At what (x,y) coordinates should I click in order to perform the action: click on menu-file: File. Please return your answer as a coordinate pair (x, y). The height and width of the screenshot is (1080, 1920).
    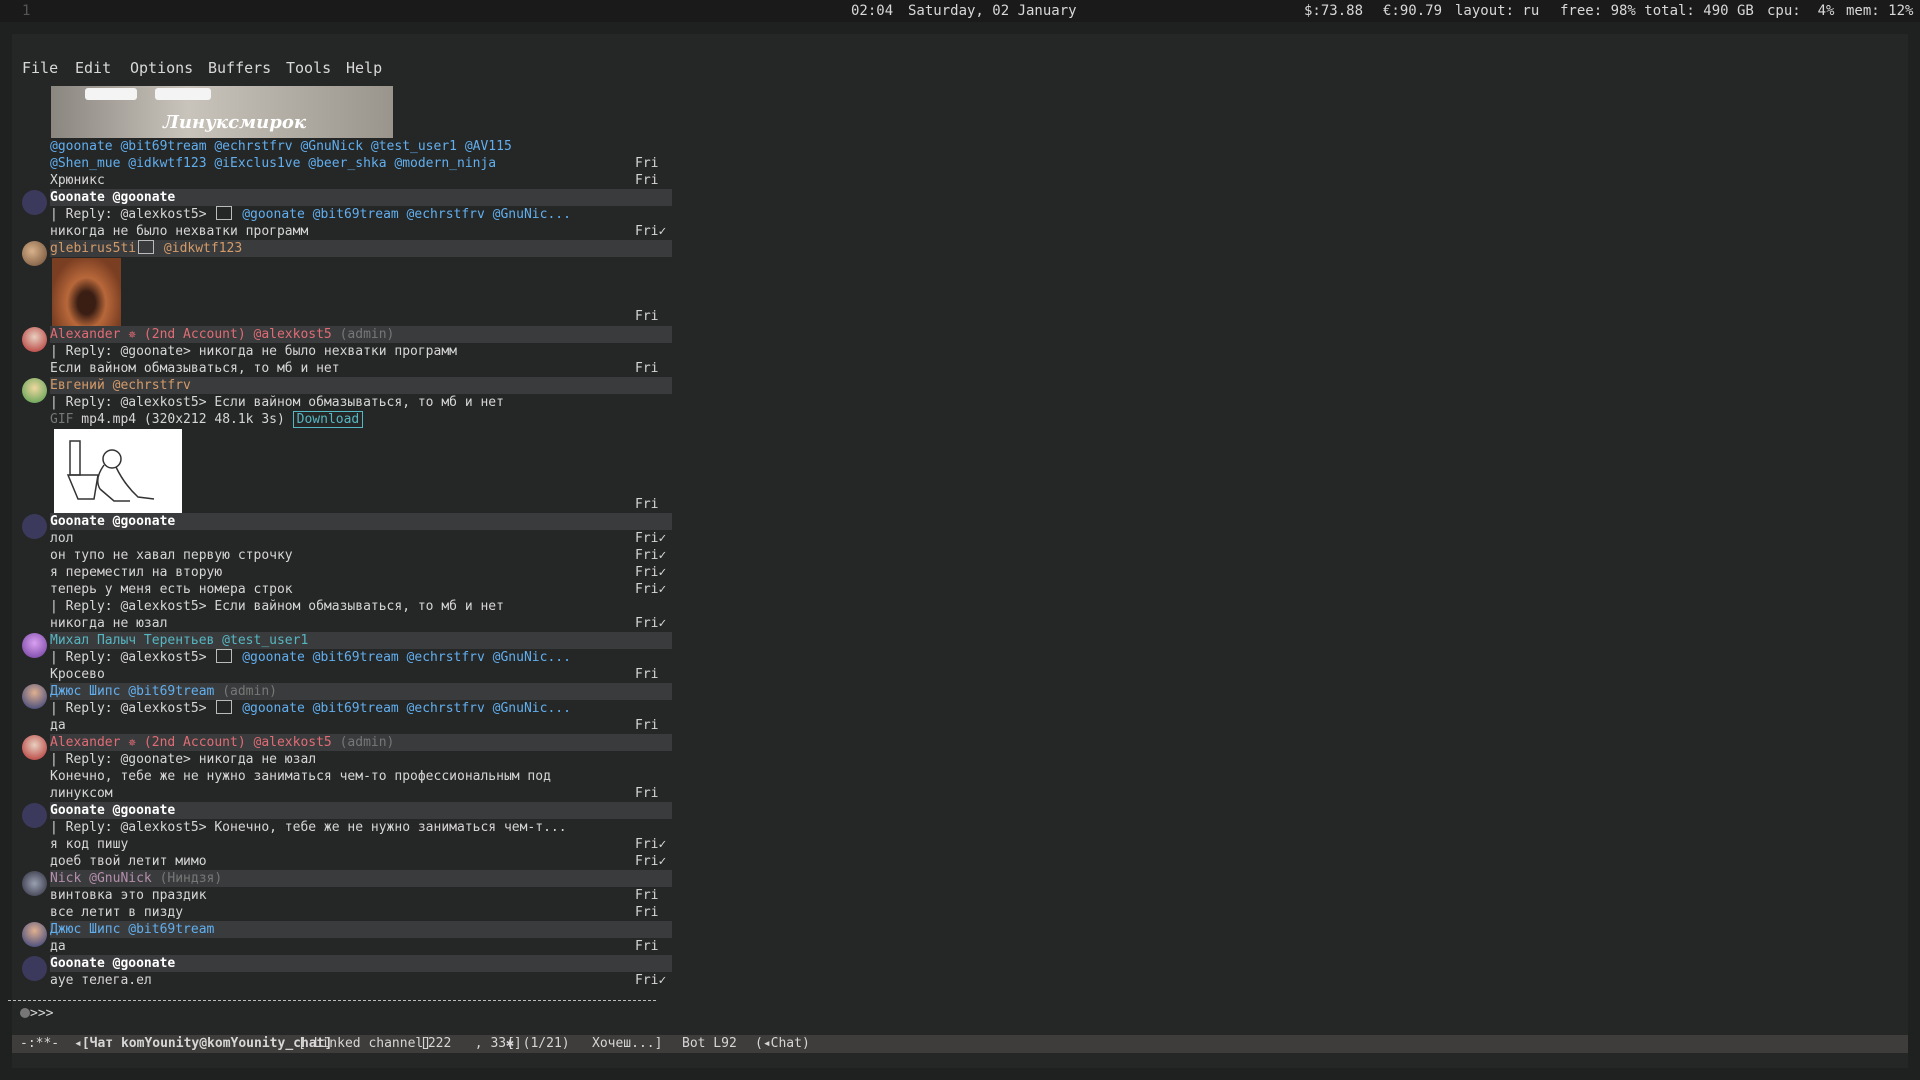
    Looking at the image, I should click on (40, 68).